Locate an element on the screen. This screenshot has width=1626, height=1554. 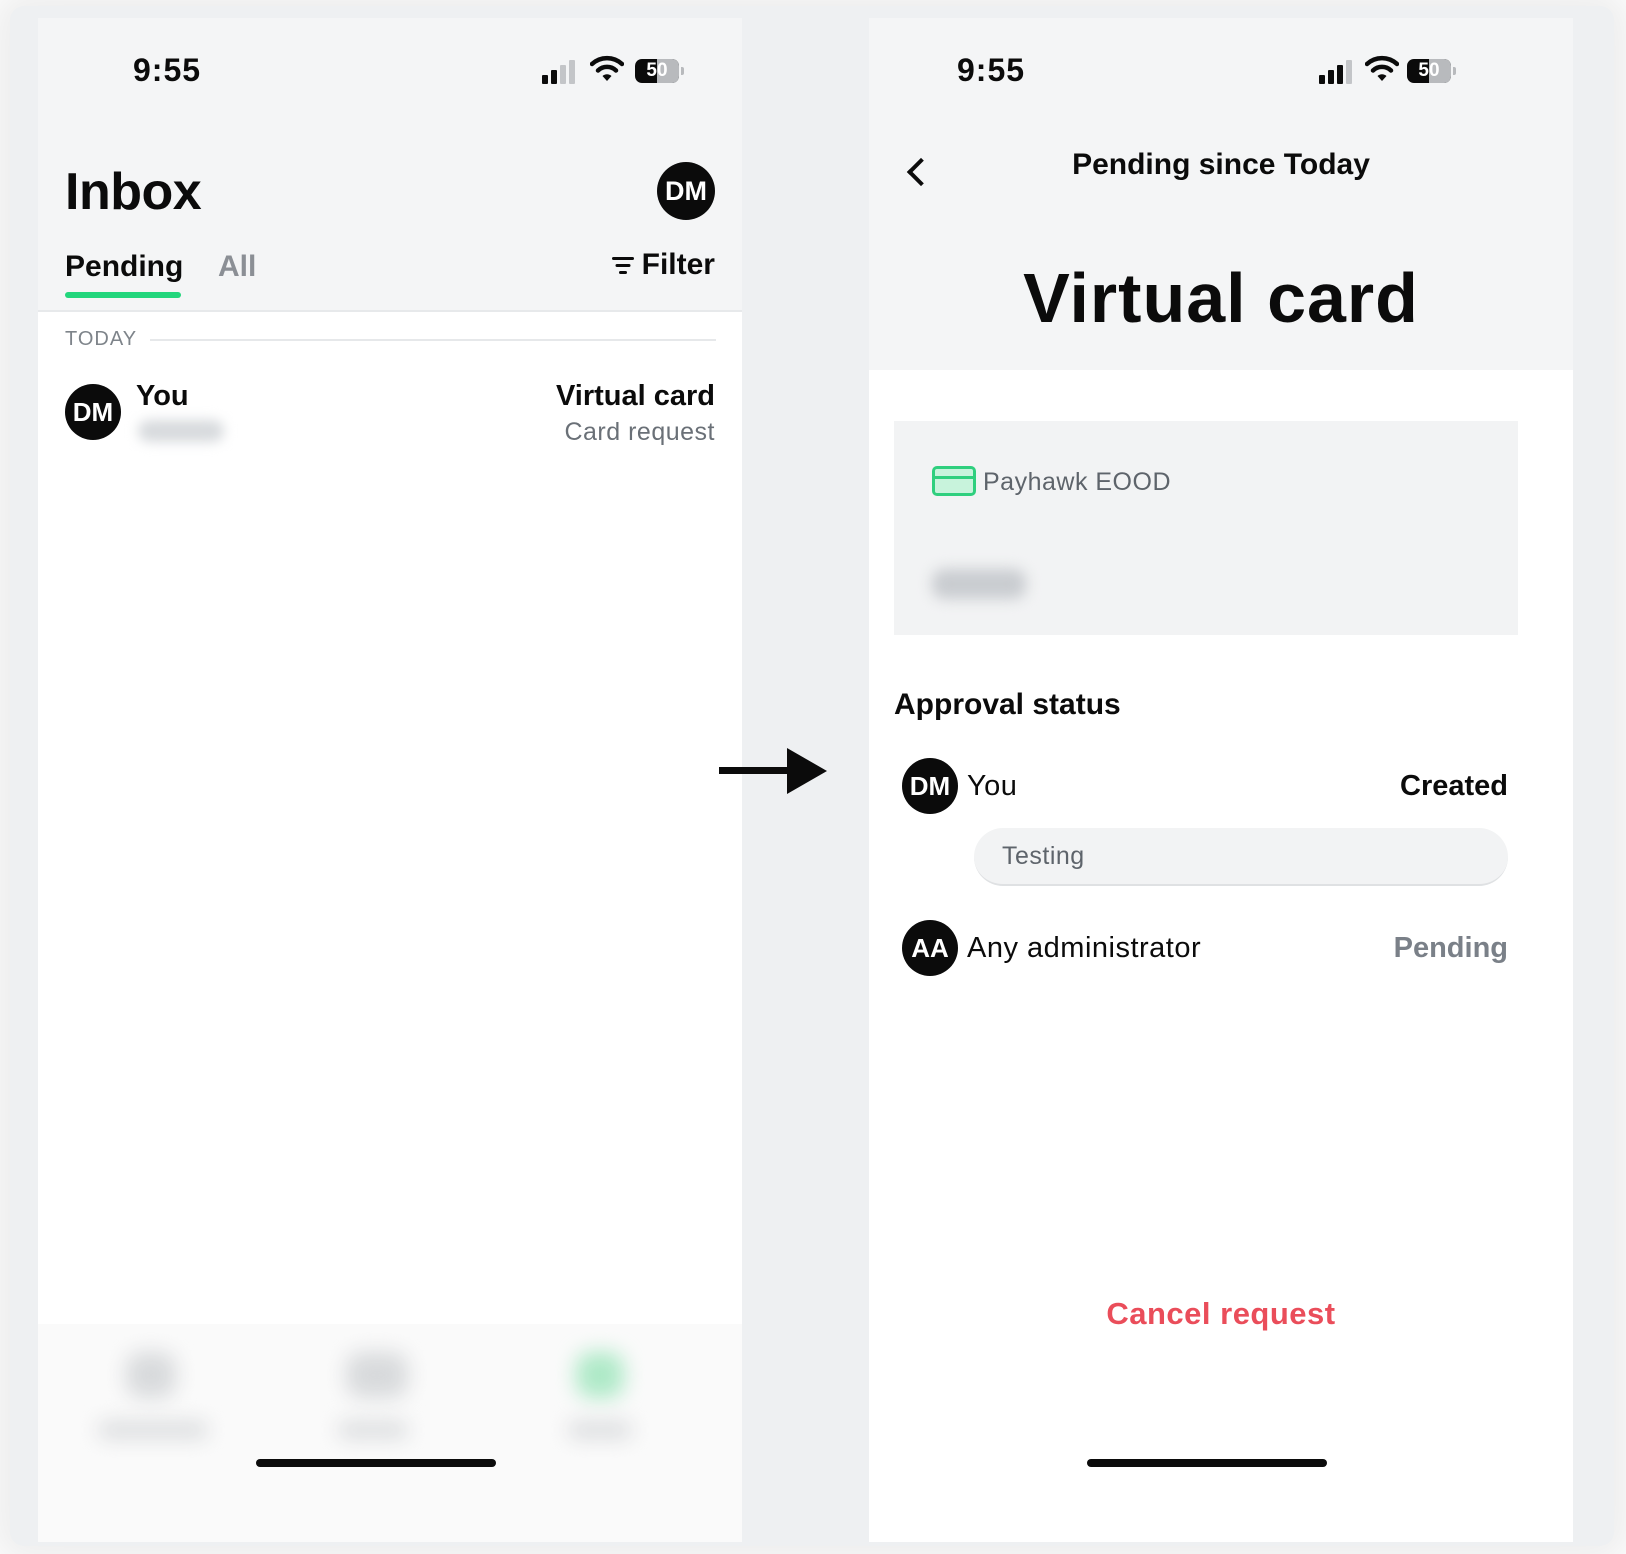
cancel-request-button: Cancel request is located at coordinates (1221, 1314).